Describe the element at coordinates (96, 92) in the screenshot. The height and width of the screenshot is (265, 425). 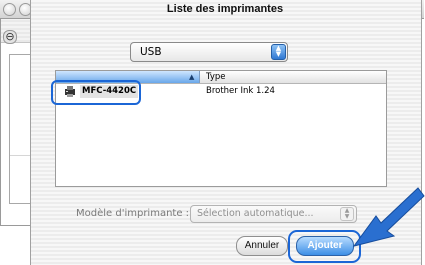
I see `printer-row-highlight` at that location.